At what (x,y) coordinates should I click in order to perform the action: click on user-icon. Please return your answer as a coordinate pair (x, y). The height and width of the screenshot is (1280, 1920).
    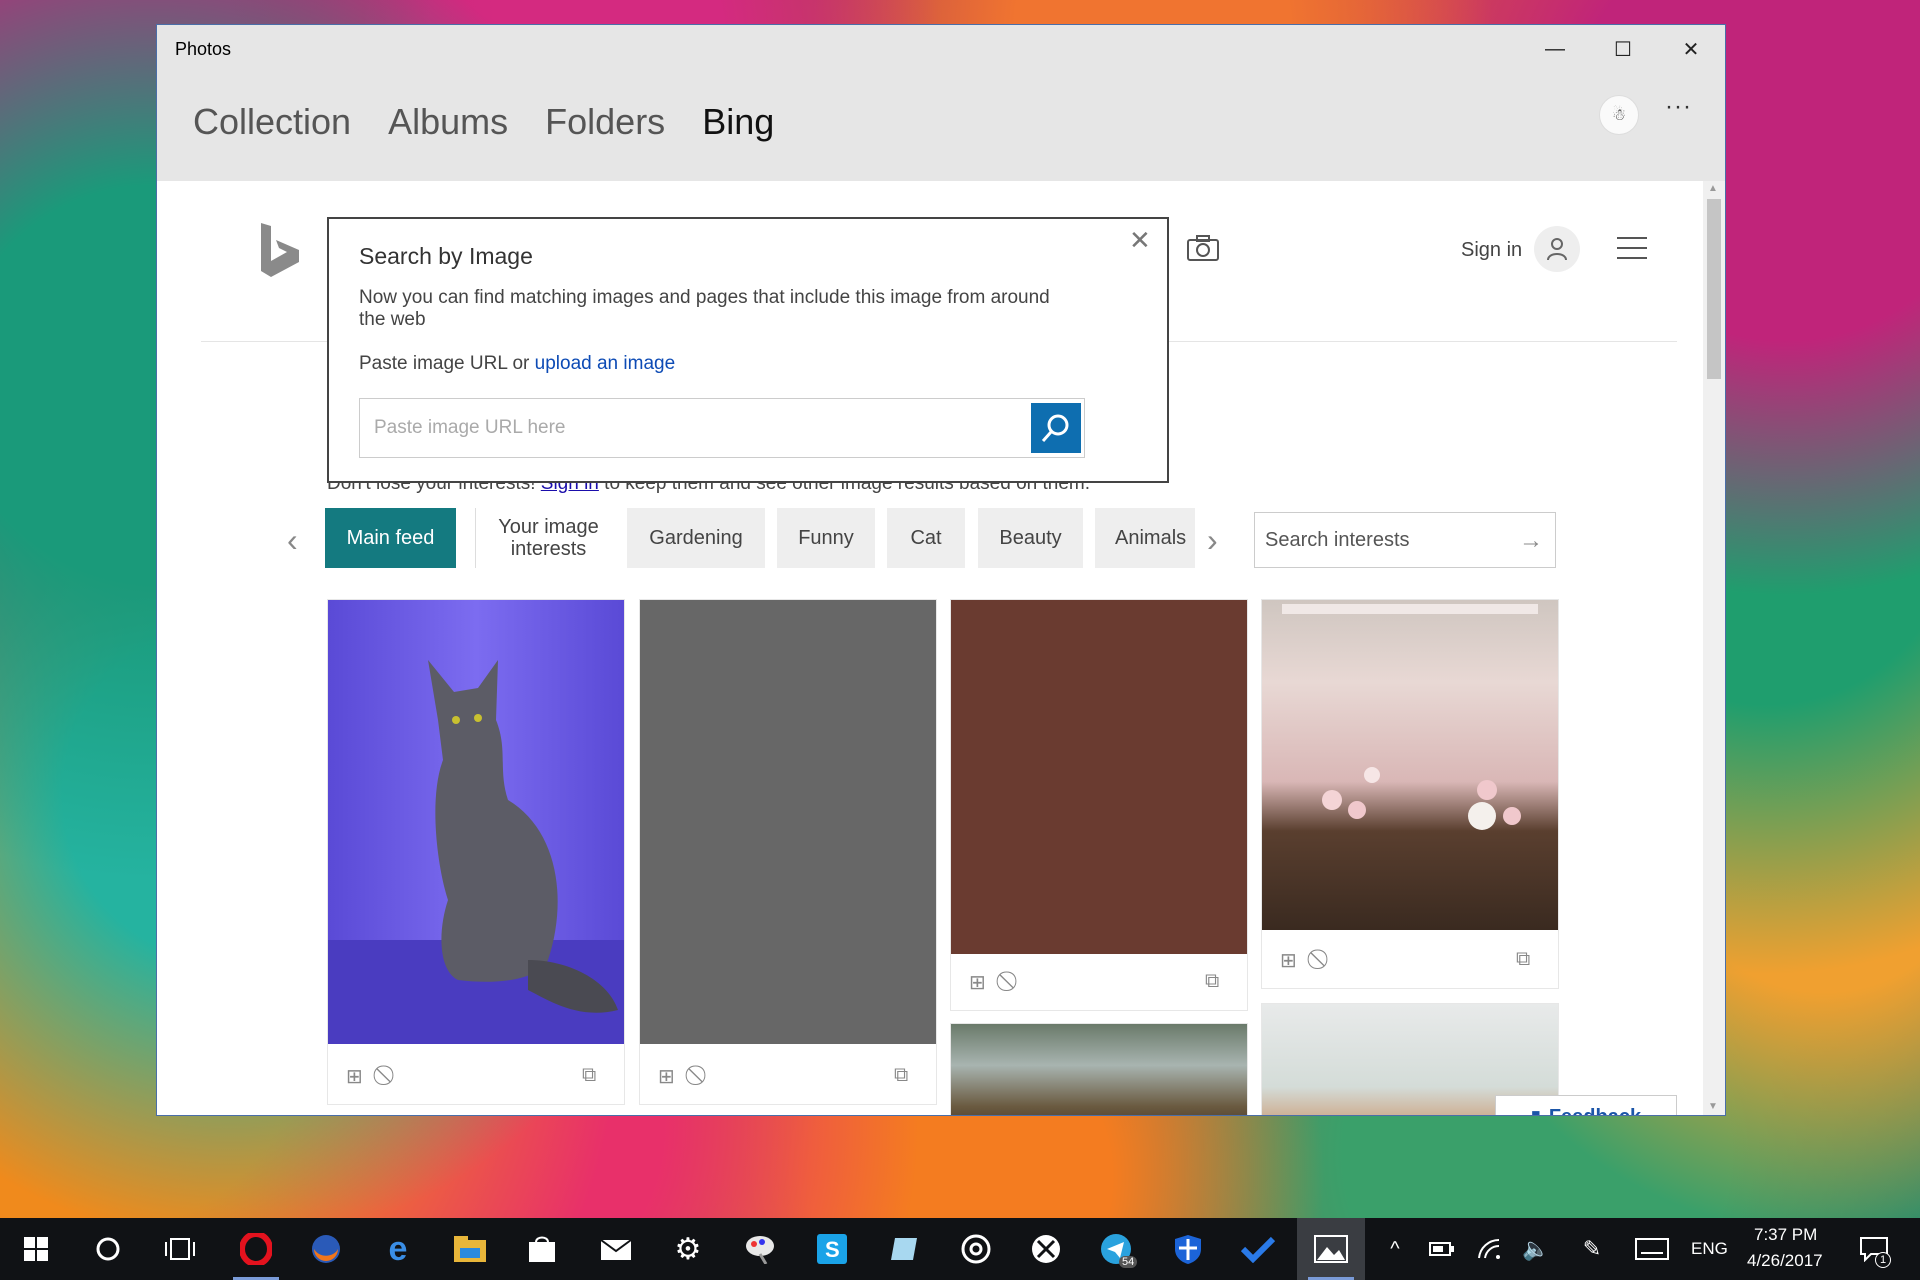
    Looking at the image, I should click on (1557, 249).